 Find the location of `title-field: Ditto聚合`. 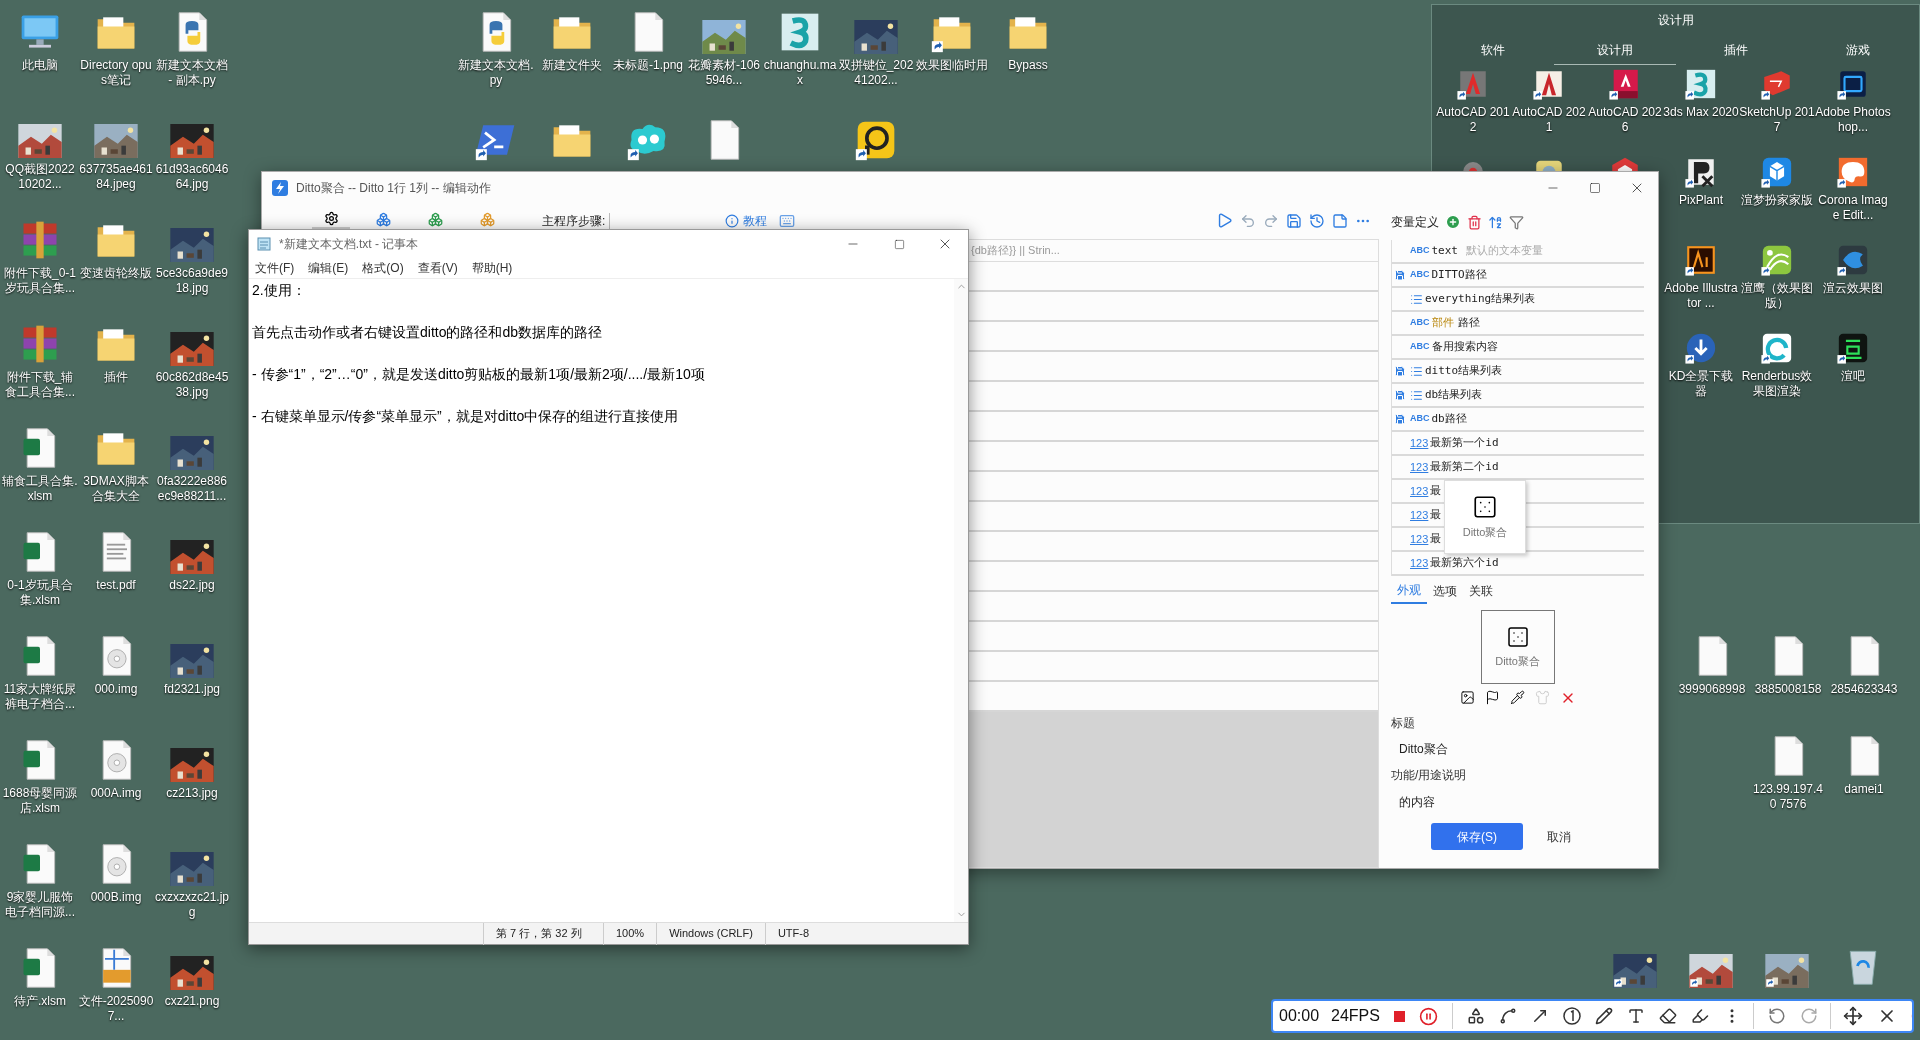

title-field: Ditto聚合 is located at coordinates (1517, 749).